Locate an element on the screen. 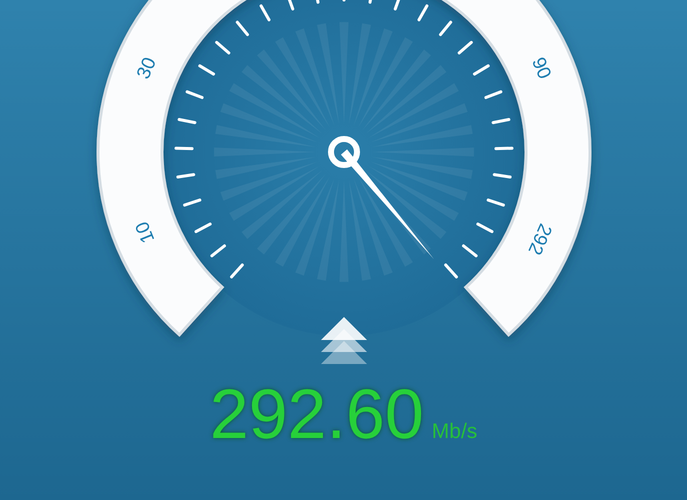  scale-label: 90 is located at coordinates (541, 68).